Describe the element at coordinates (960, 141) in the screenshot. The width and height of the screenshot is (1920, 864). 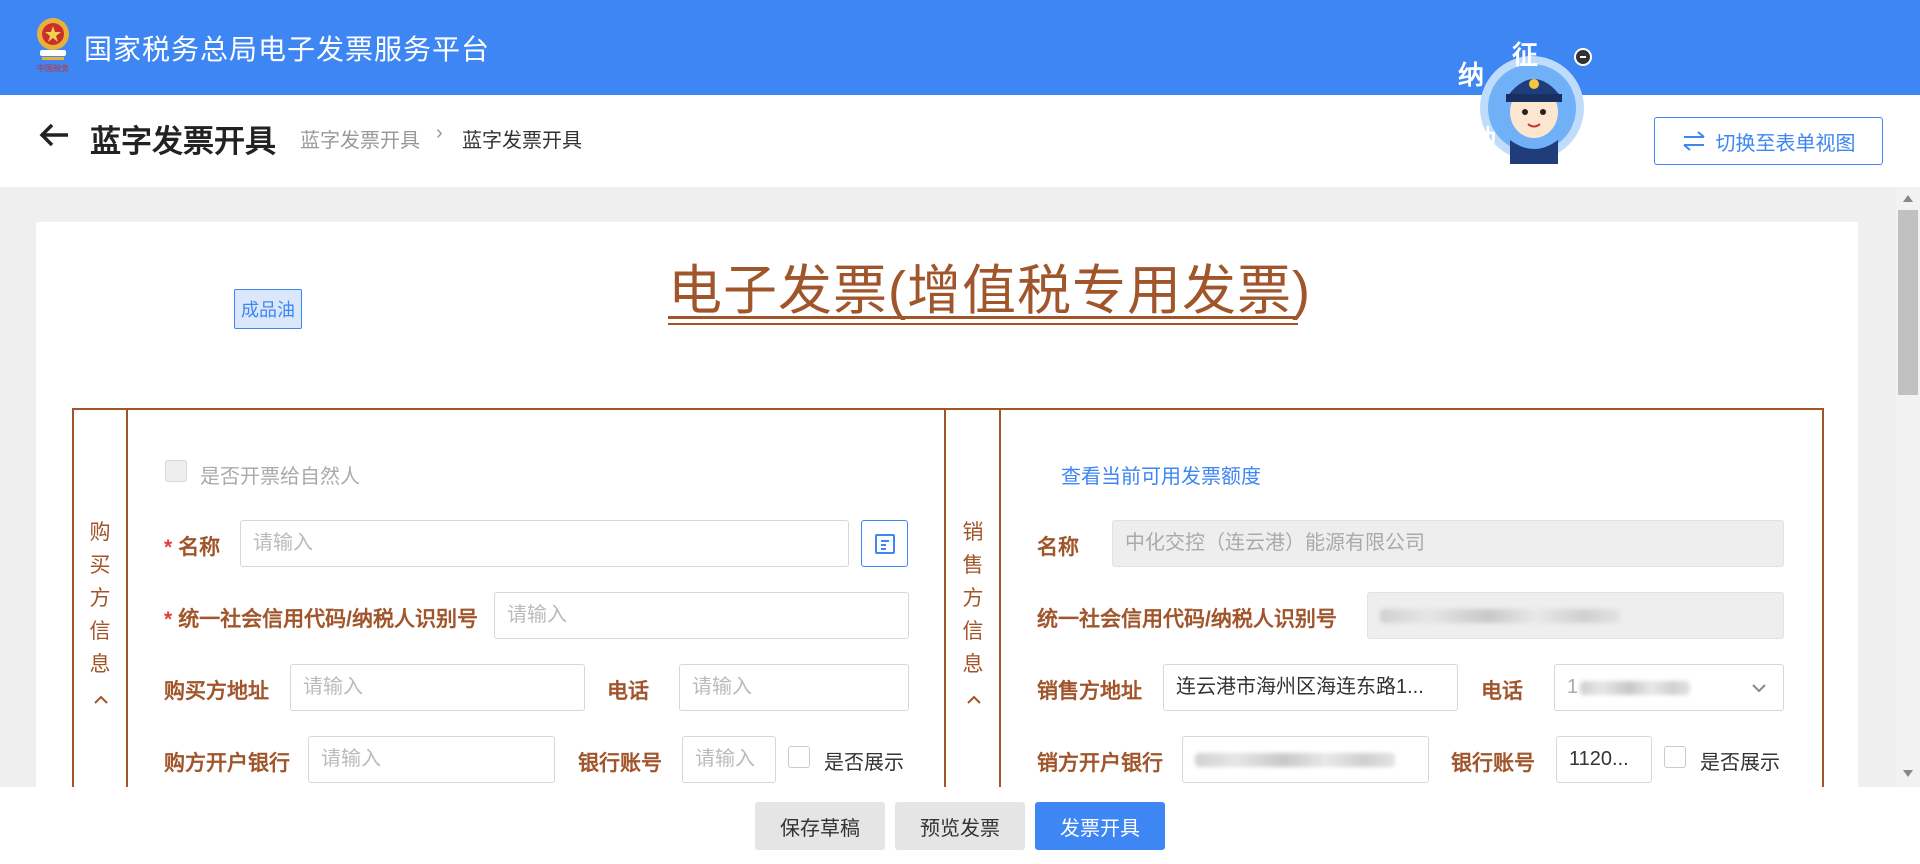
I see `page-header` at that location.